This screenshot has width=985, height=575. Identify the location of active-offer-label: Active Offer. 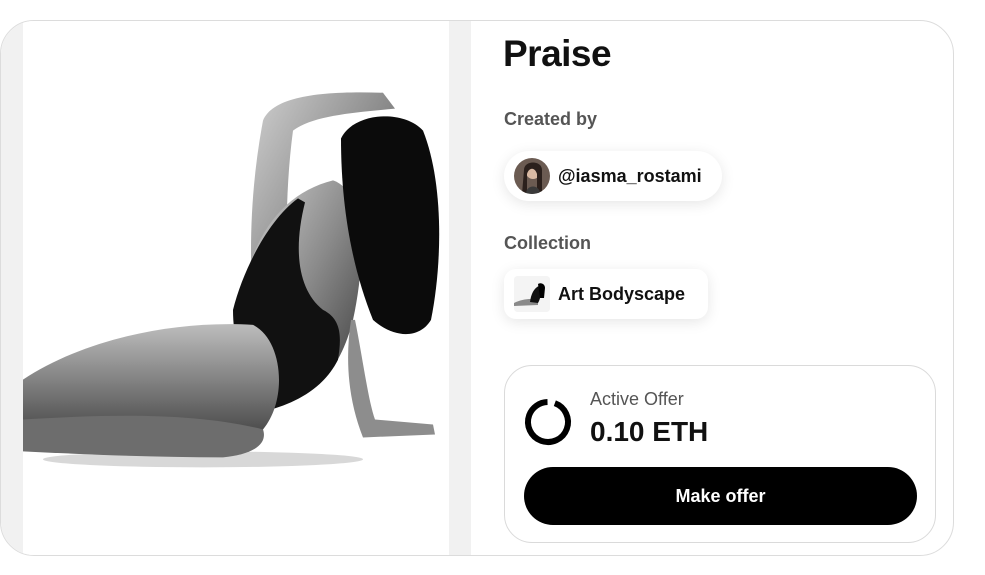
(637, 399).